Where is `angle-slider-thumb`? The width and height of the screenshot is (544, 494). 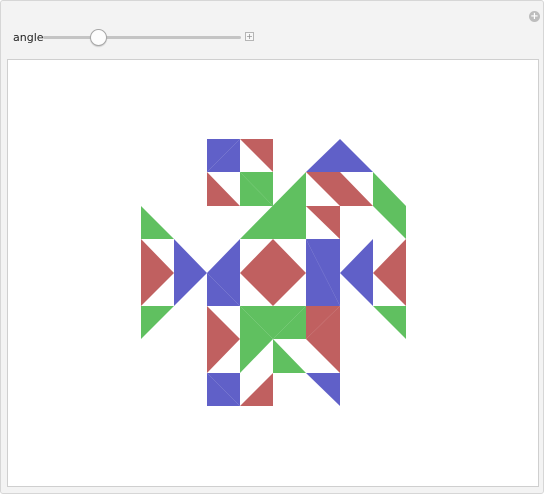 angle-slider-thumb is located at coordinates (99, 37).